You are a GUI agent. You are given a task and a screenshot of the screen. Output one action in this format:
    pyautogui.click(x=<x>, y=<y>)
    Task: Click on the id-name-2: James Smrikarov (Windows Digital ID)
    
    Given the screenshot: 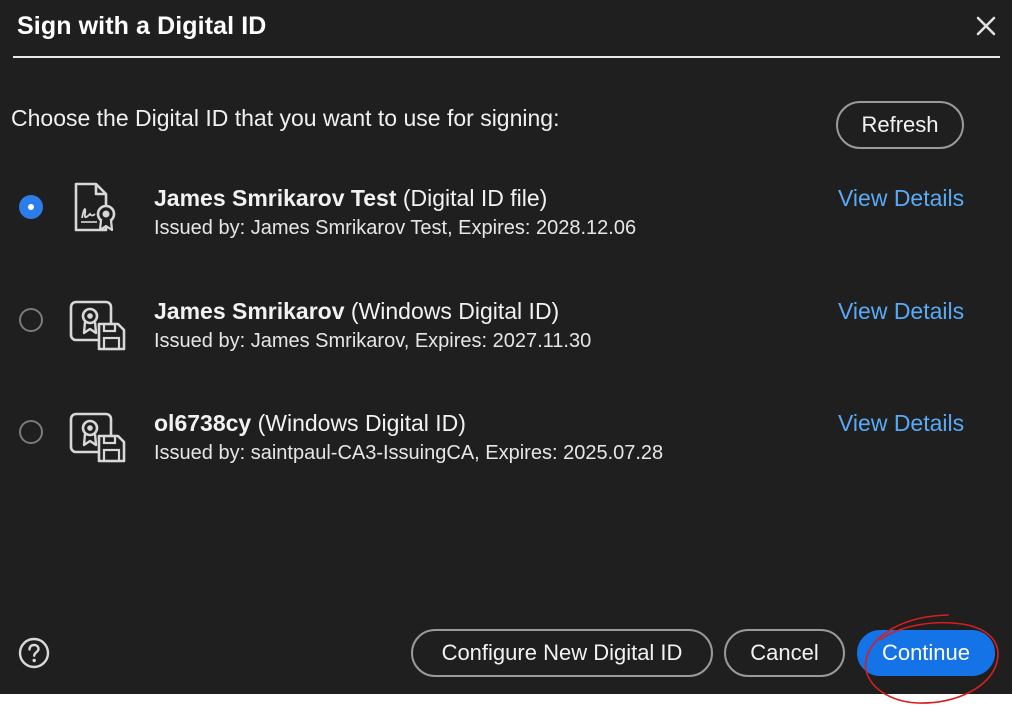 What is the action you would take?
    pyautogui.click(x=356, y=311)
    